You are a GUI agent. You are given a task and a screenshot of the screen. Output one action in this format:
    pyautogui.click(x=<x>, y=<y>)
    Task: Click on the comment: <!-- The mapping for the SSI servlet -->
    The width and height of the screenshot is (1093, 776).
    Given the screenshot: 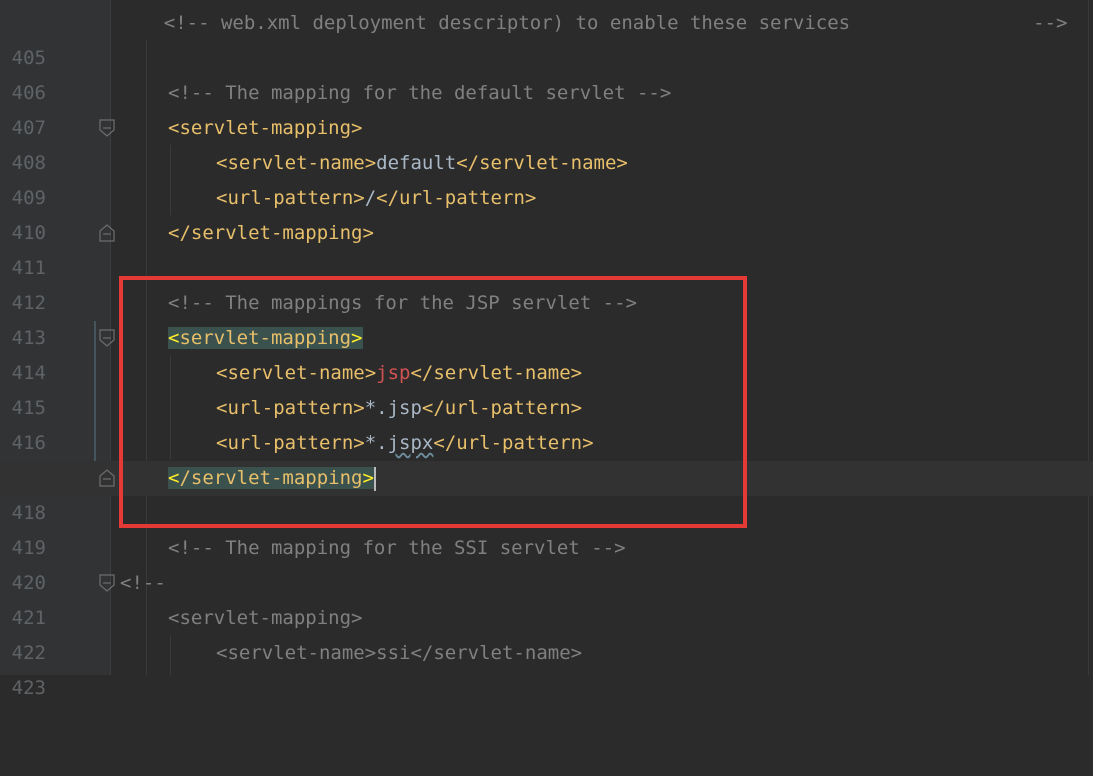 What is the action you would take?
    pyautogui.click(x=397, y=548)
    